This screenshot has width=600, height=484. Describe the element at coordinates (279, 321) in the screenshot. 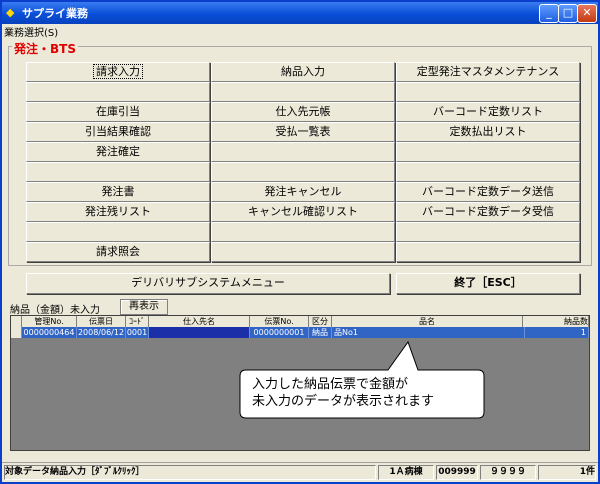

I see `column-header: 伝票No.` at that location.